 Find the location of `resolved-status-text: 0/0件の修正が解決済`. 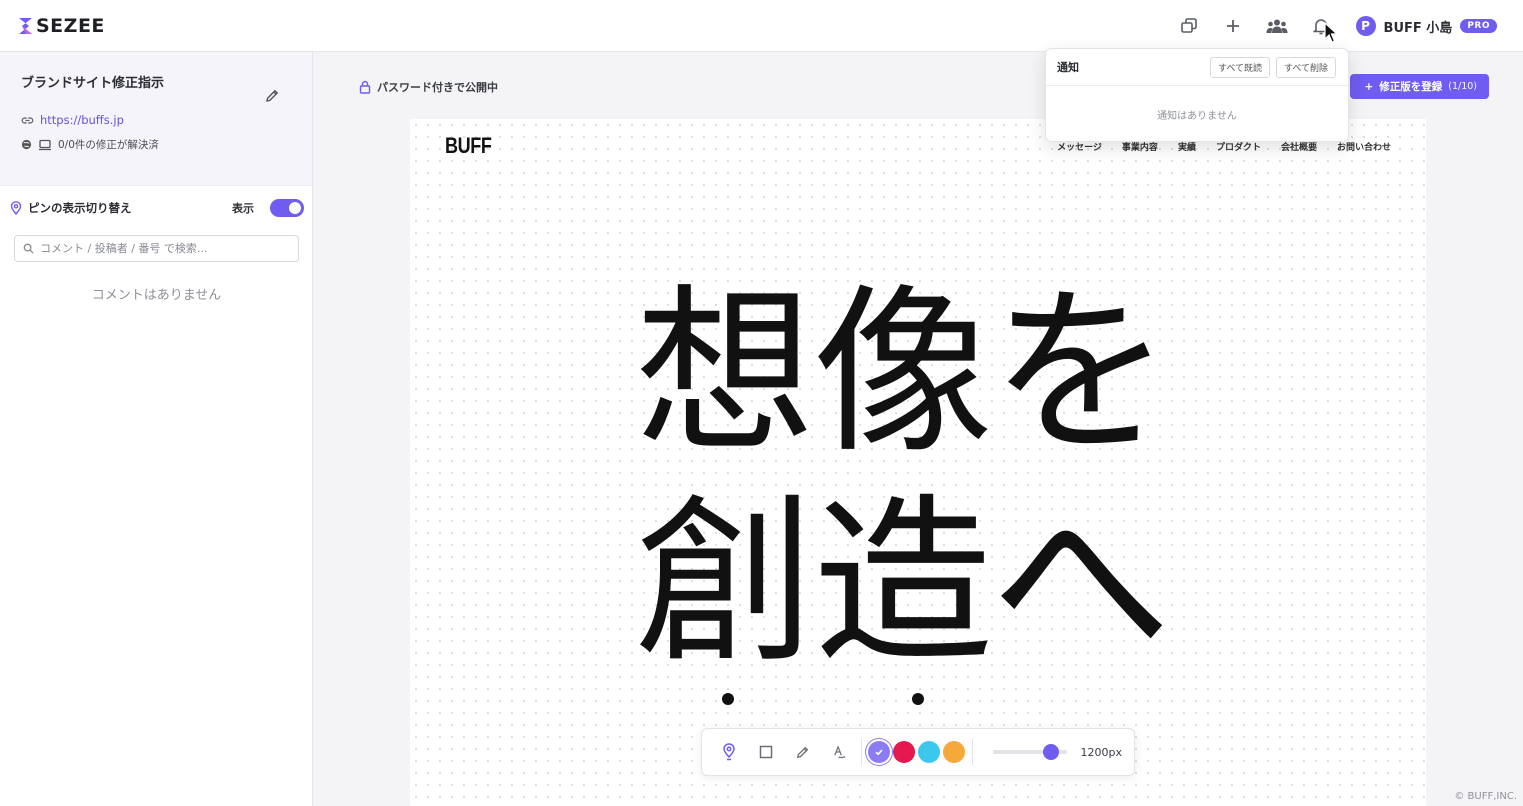

resolved-status-text: 0/0件の修正が解決済 is located at coordinates (108, 145).